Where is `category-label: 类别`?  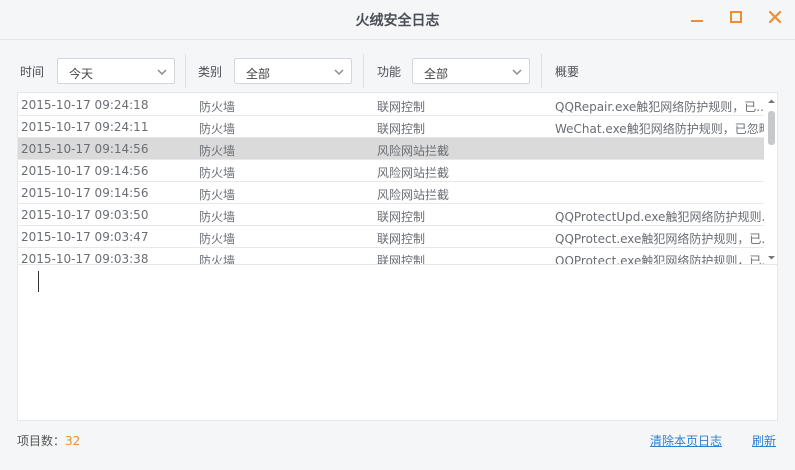
category-label: 类别 is located at coordinates (210, 72).